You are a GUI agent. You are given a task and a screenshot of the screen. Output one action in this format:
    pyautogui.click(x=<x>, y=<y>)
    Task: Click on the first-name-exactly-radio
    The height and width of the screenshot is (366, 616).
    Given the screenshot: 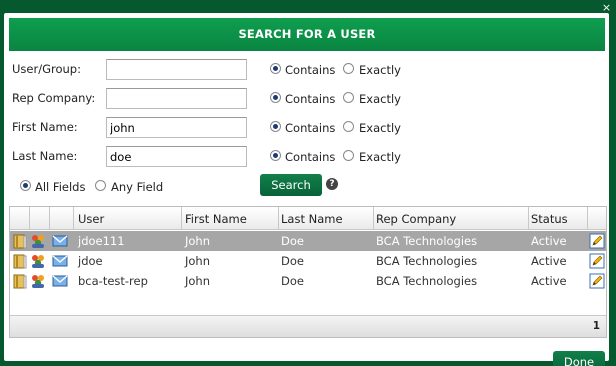 What is the action you would take?
    pyautogui.click(x=348, y=126)
    